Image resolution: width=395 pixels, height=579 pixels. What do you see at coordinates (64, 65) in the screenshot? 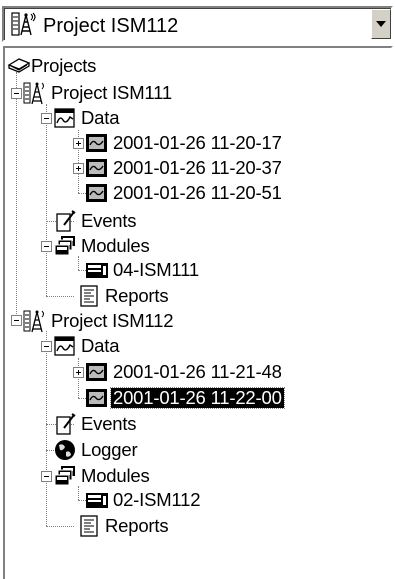
I see `tree-label: Projects` at bounding box center [64, 65].